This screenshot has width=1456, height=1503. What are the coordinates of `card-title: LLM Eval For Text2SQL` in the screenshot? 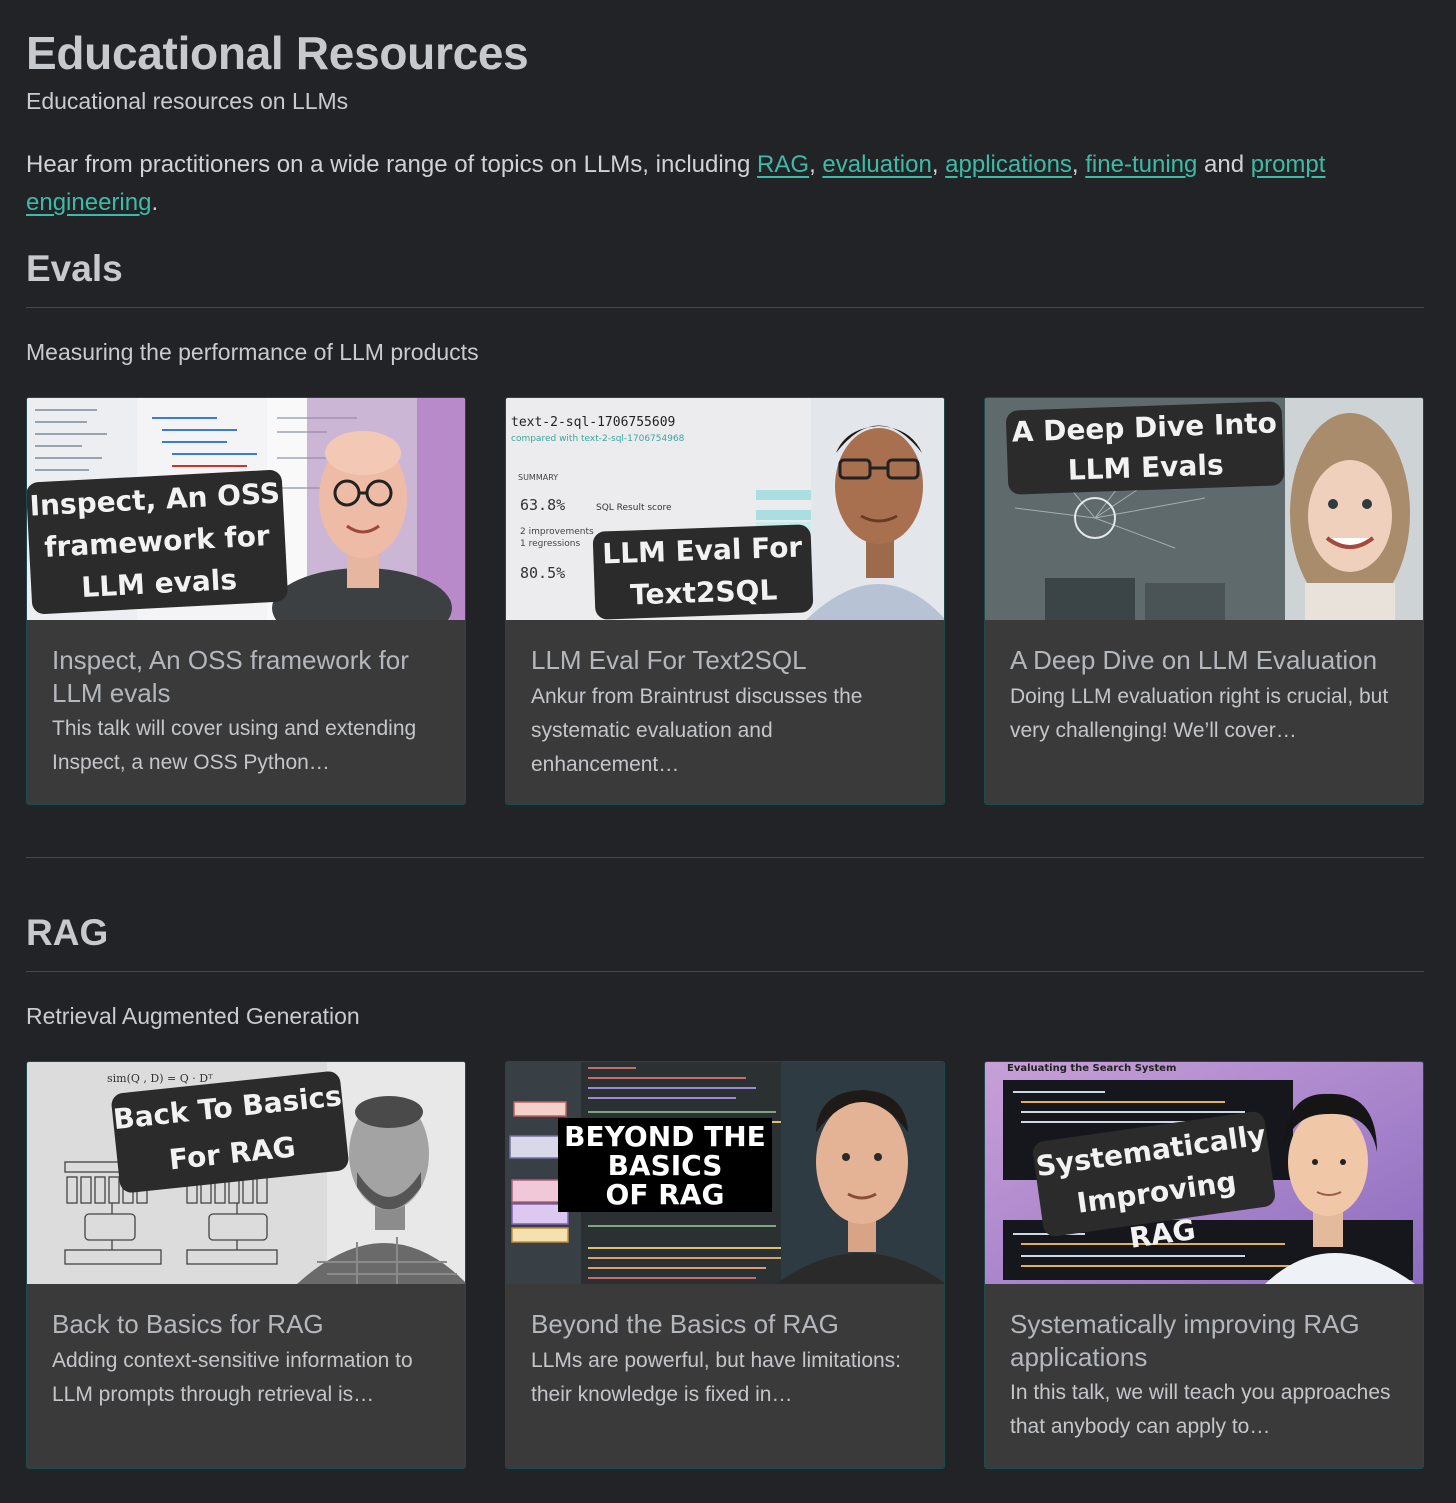 It's located at (728, 660).